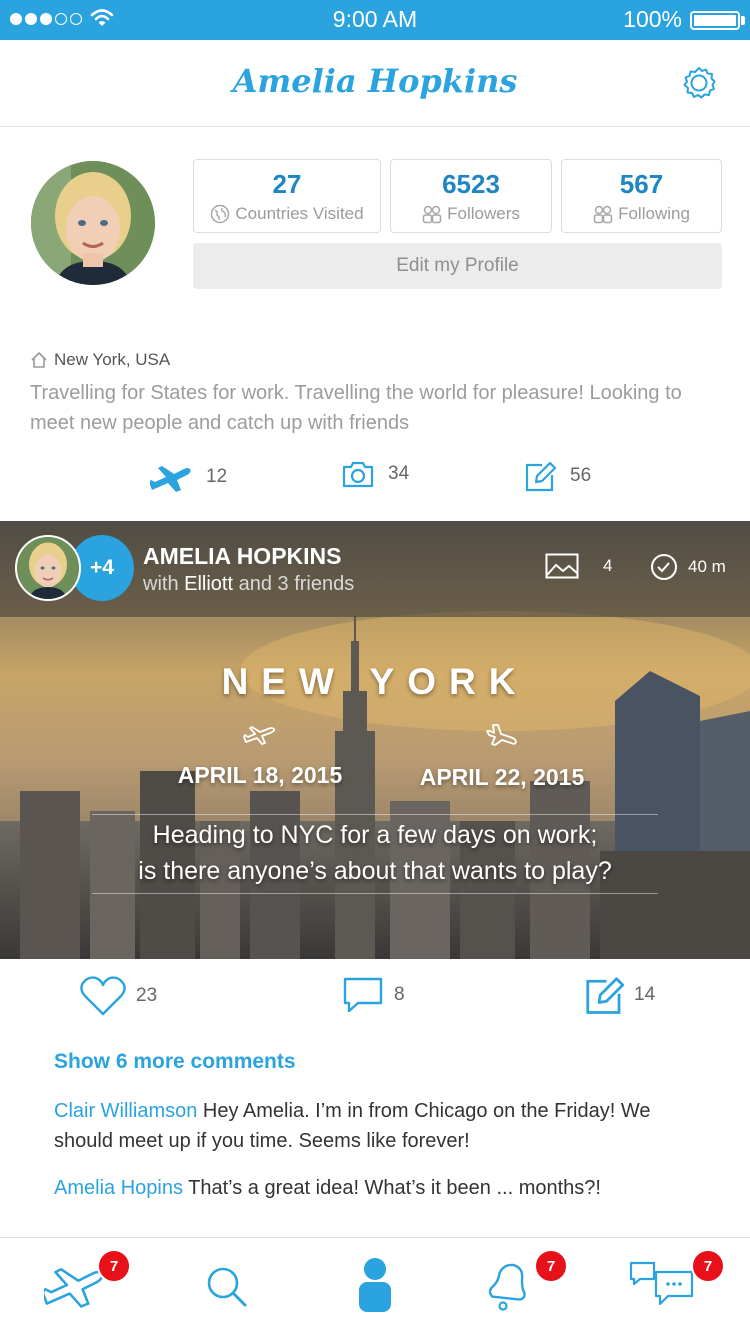 The height and width of the screenshot is (1334, 750). What do you see at coordinates (471, 184) in the screenshot?
I see `stat-followers-value: 6523` at bounding box center [471, 184].